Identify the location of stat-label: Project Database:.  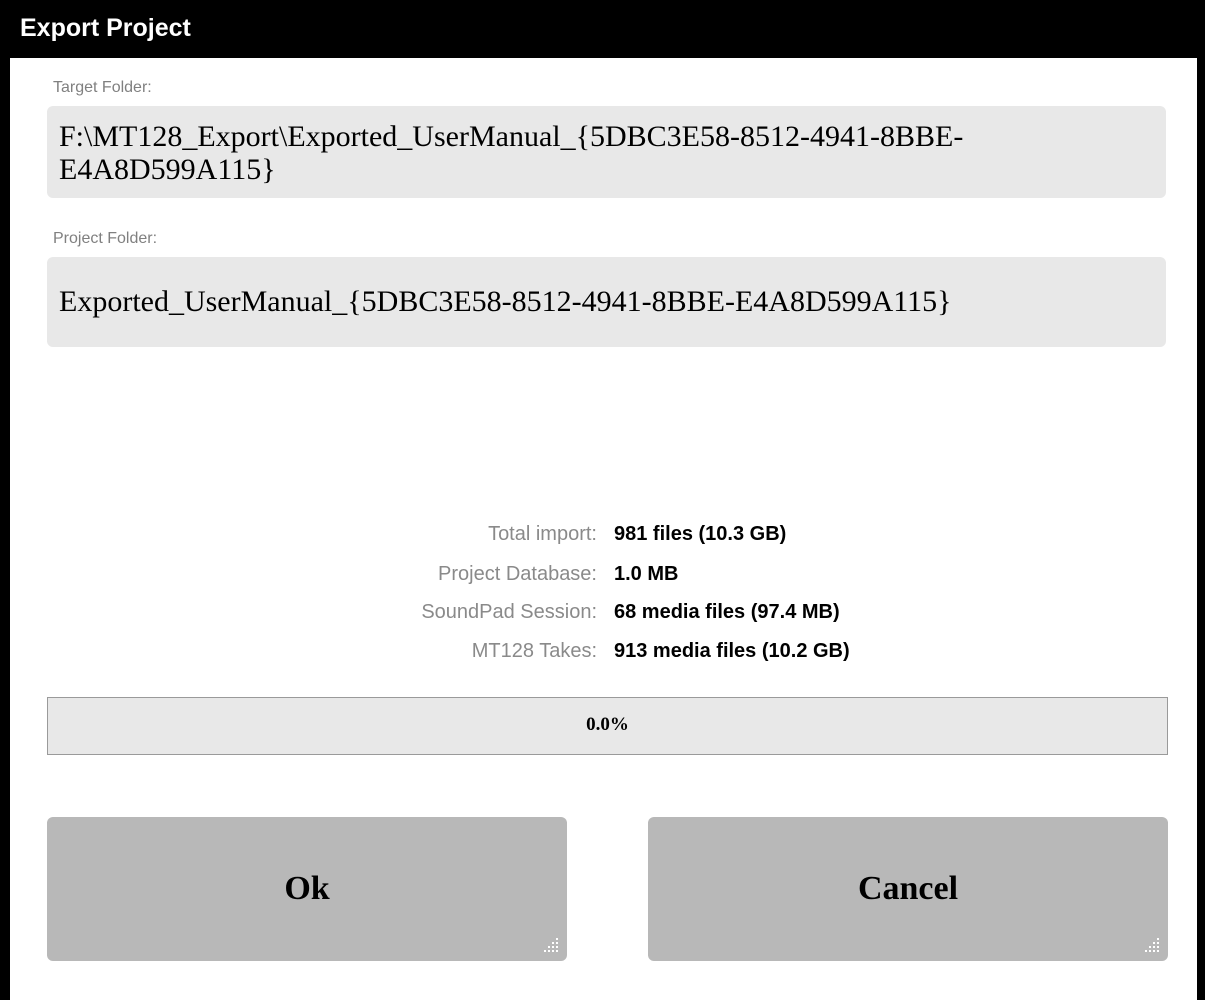
(517, 574).